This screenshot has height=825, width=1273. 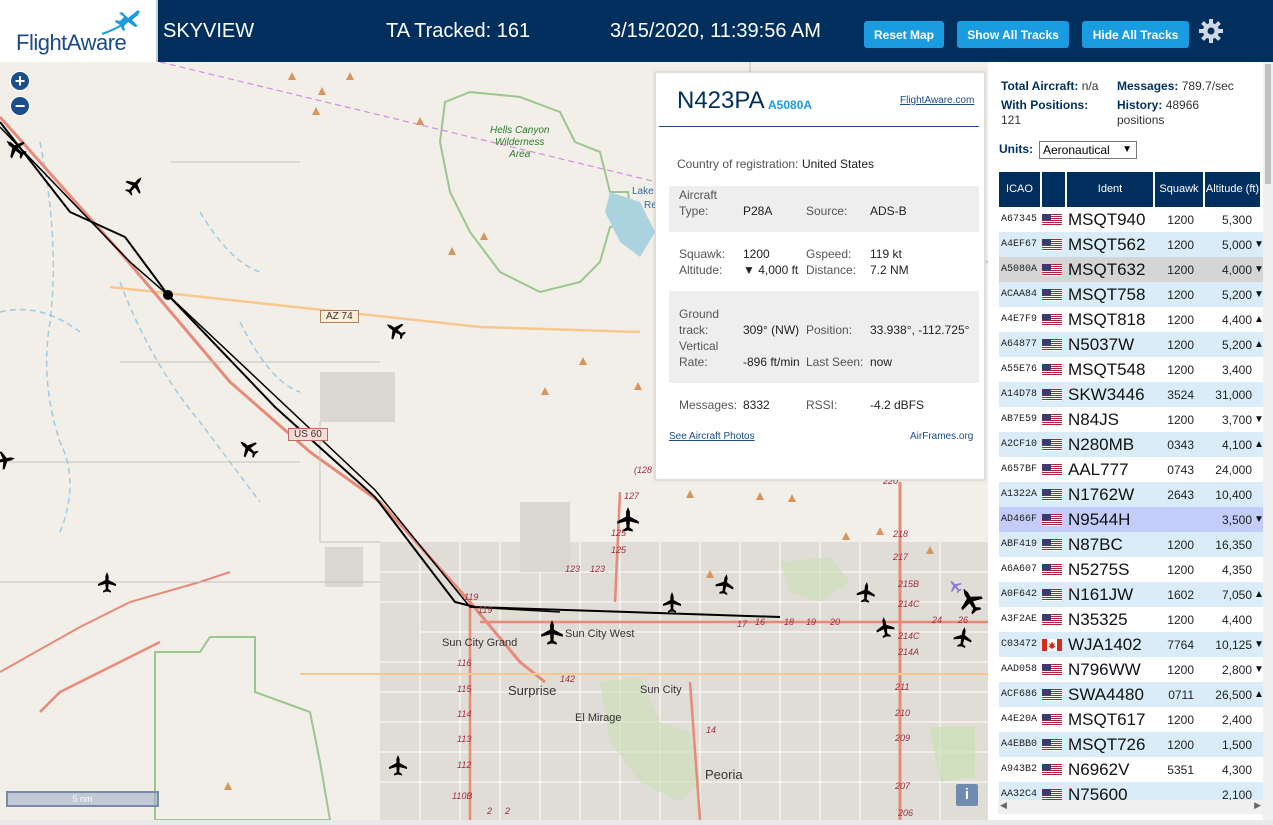 I want to click on column-header-altitude: Altitude (ft), so click(x=1233, y=189).